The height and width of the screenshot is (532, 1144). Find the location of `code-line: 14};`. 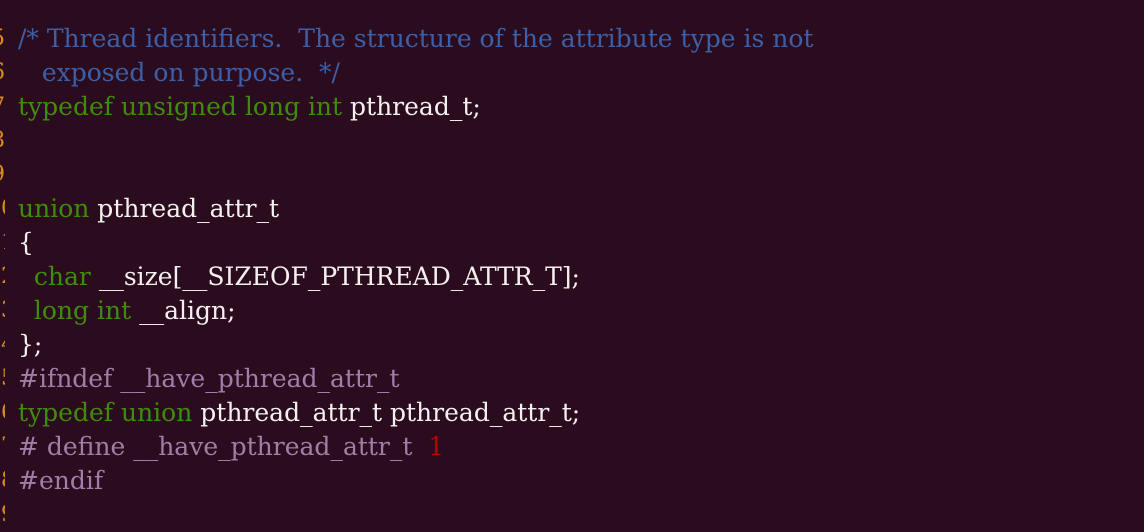

code-line: 14}; is located at coordinates (572, 345).